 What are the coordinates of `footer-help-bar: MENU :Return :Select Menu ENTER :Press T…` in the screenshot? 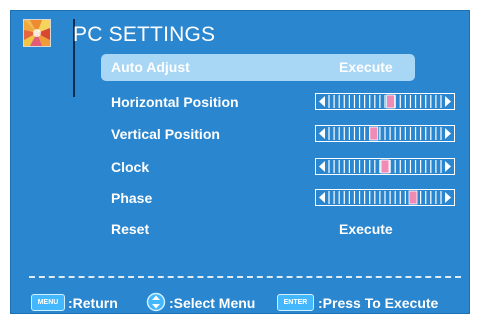 It's located at (240, 302).